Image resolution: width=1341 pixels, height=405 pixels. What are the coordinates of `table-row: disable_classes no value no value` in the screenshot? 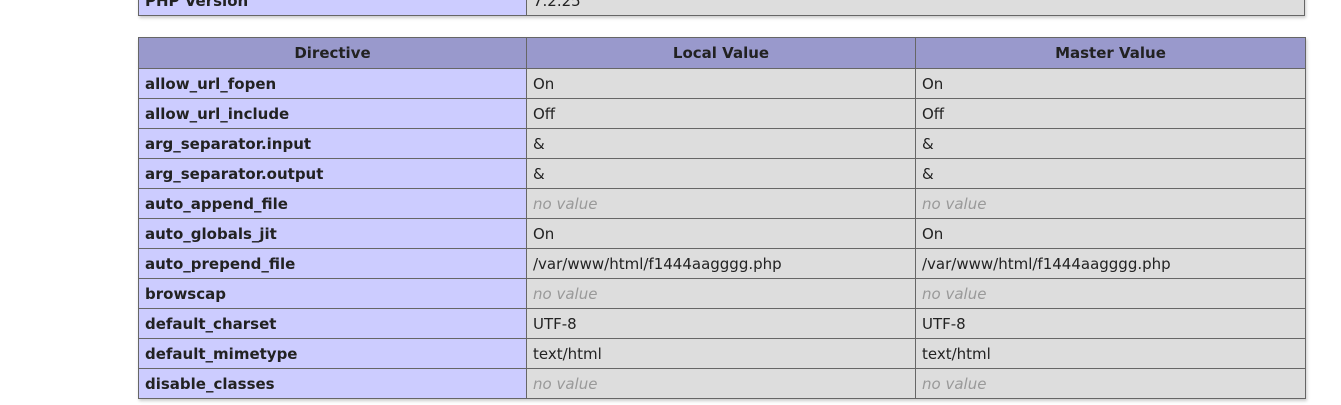 It's located at (722, 383).